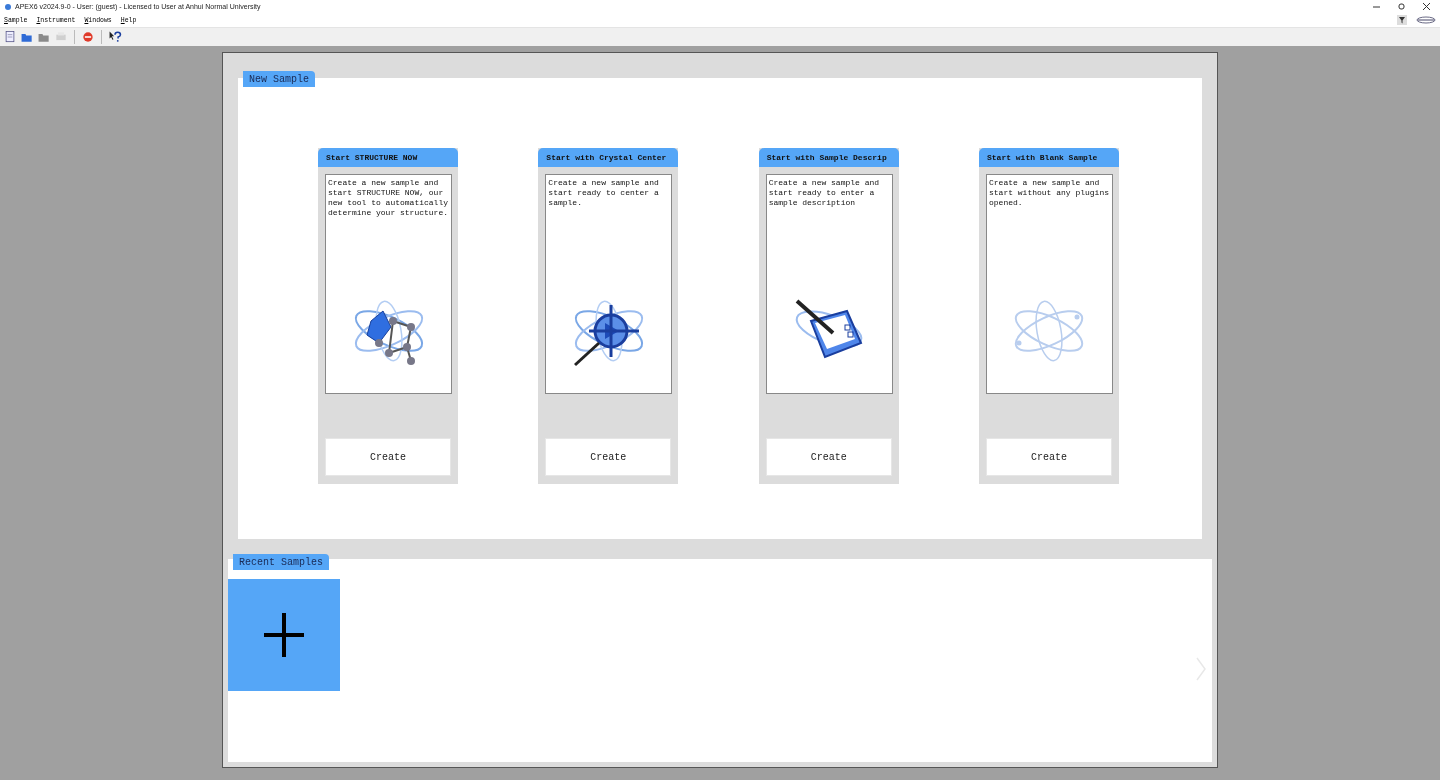 This screenshot has width=1440, height=780. I want to click on card-title: Start with Blank Sample, so click(1049, 157).